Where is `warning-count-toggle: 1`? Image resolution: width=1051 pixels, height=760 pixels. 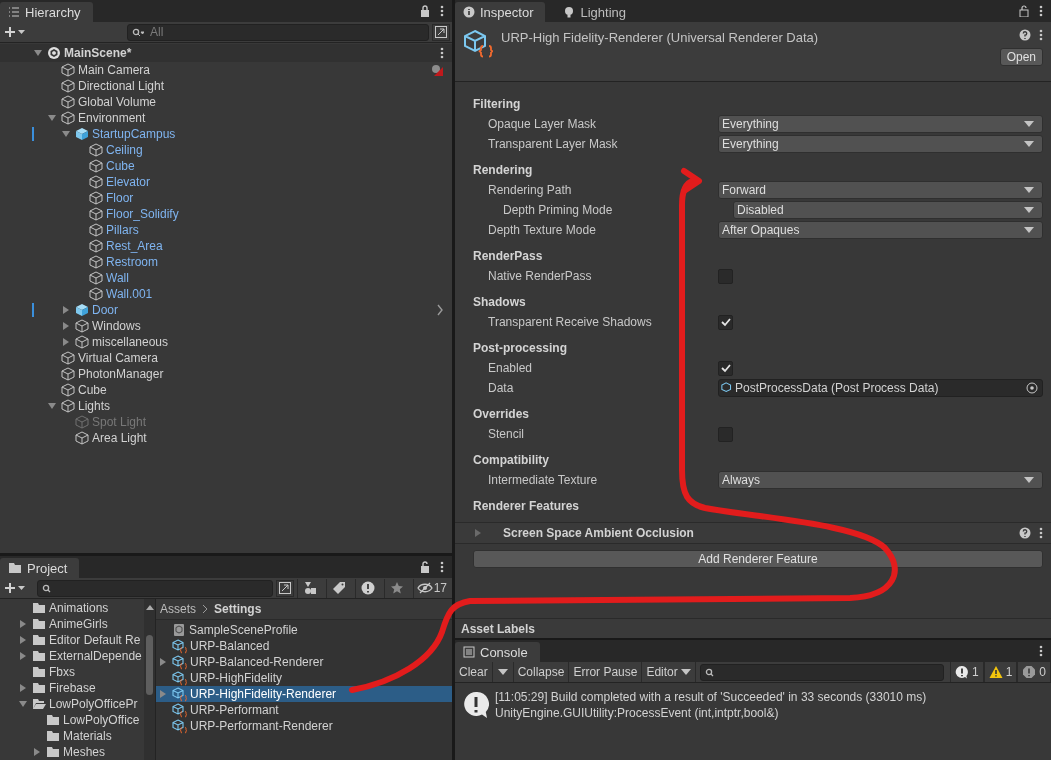
warning-count-toggle: 1 is located at coordinates (1000, 672).